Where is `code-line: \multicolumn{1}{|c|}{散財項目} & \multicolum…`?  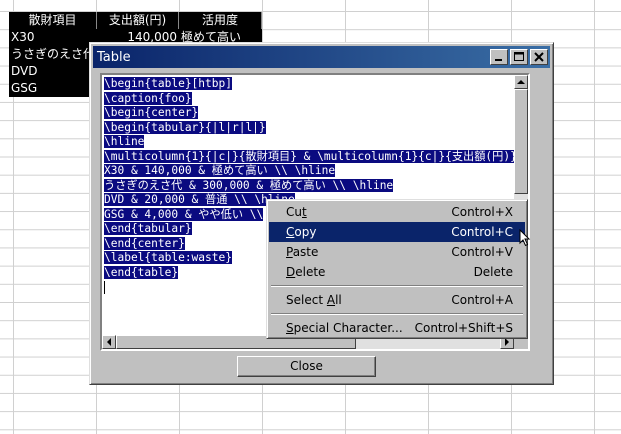 code-line: \multicolumn{1}{|c|}{散財項目} & \multicolum… is located at coordinates (310, 156).